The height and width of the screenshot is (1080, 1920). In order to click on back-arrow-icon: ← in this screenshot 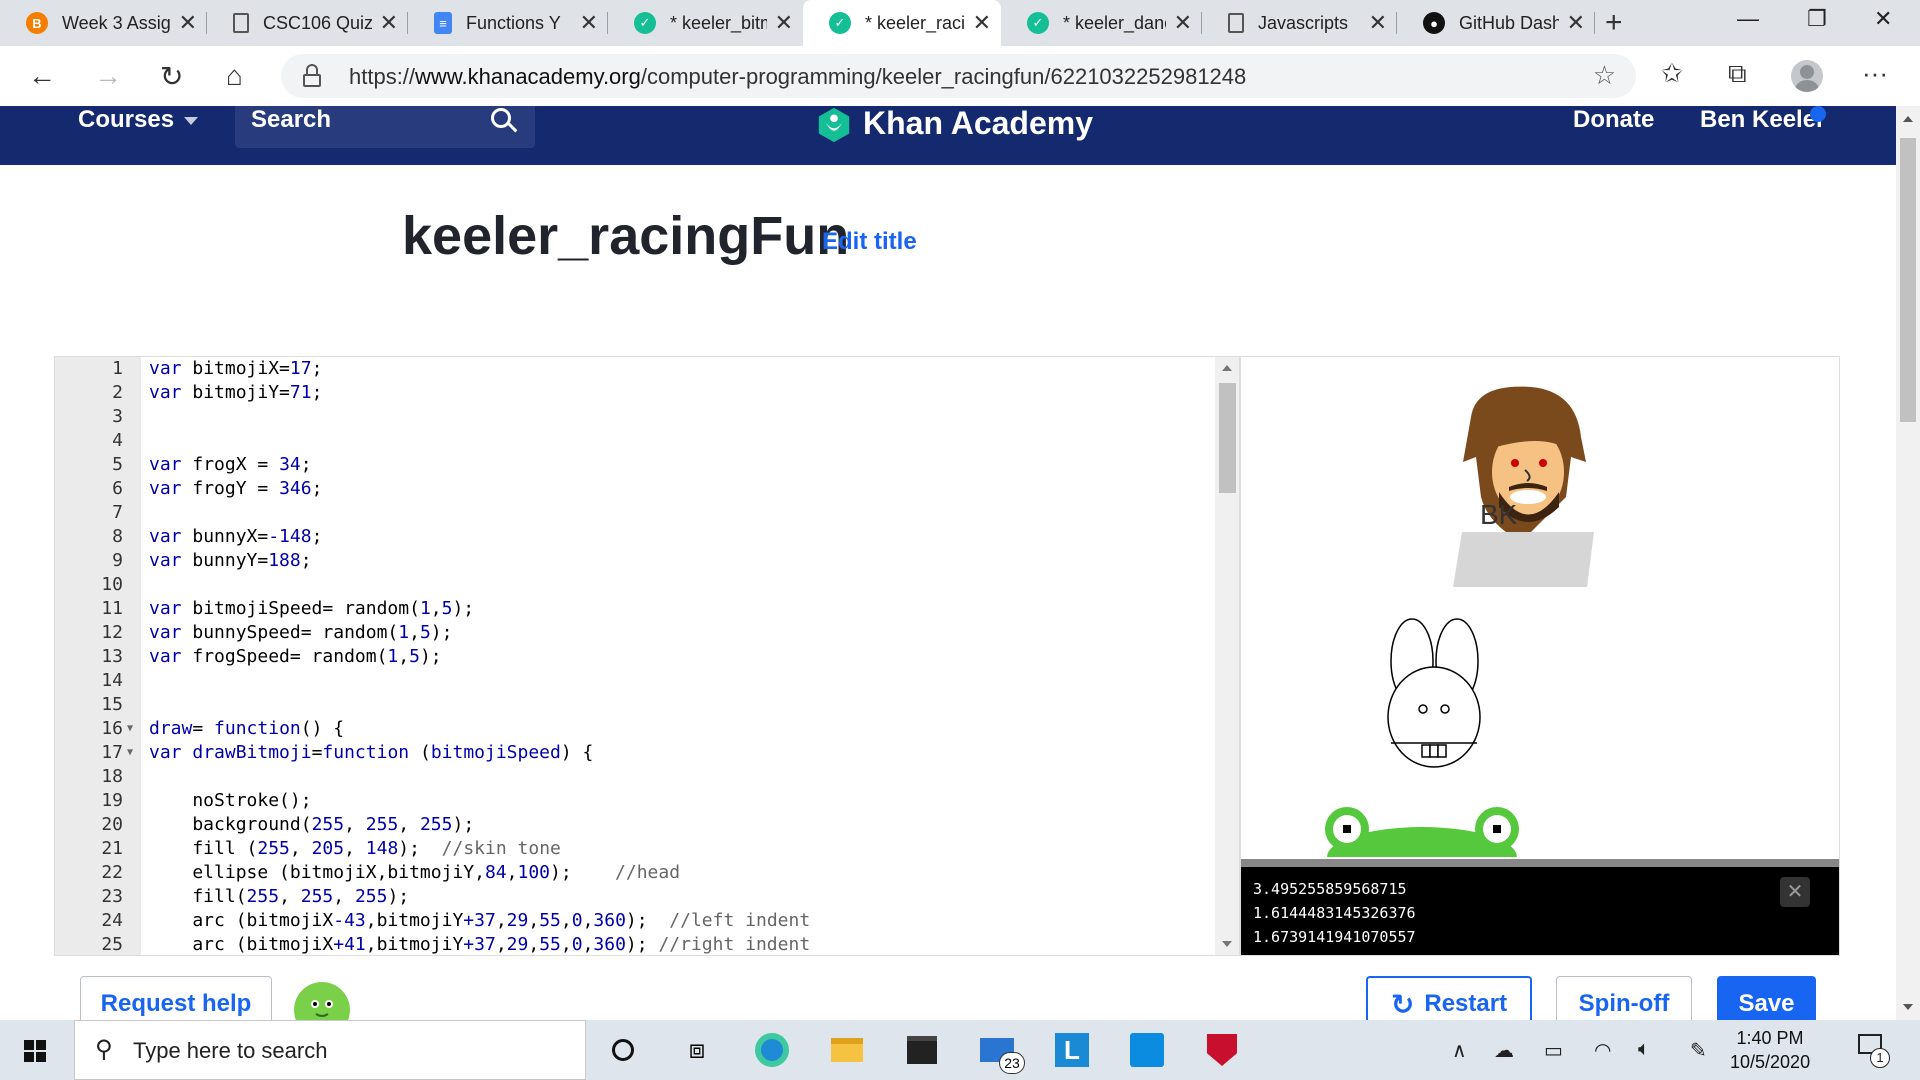, I will do `click(42, 76)`.